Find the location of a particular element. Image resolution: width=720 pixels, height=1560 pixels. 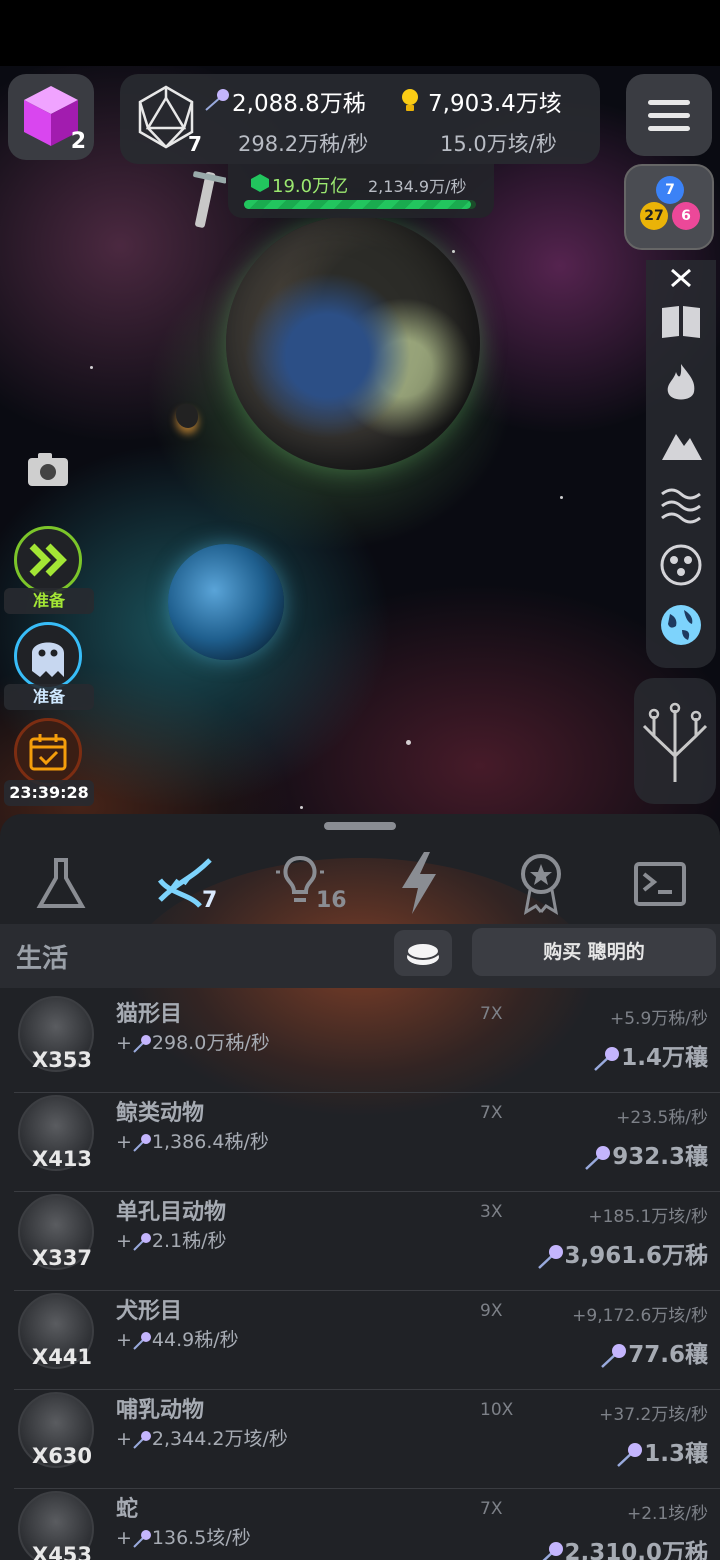

d20-icon is located at coordinates (166, 117).